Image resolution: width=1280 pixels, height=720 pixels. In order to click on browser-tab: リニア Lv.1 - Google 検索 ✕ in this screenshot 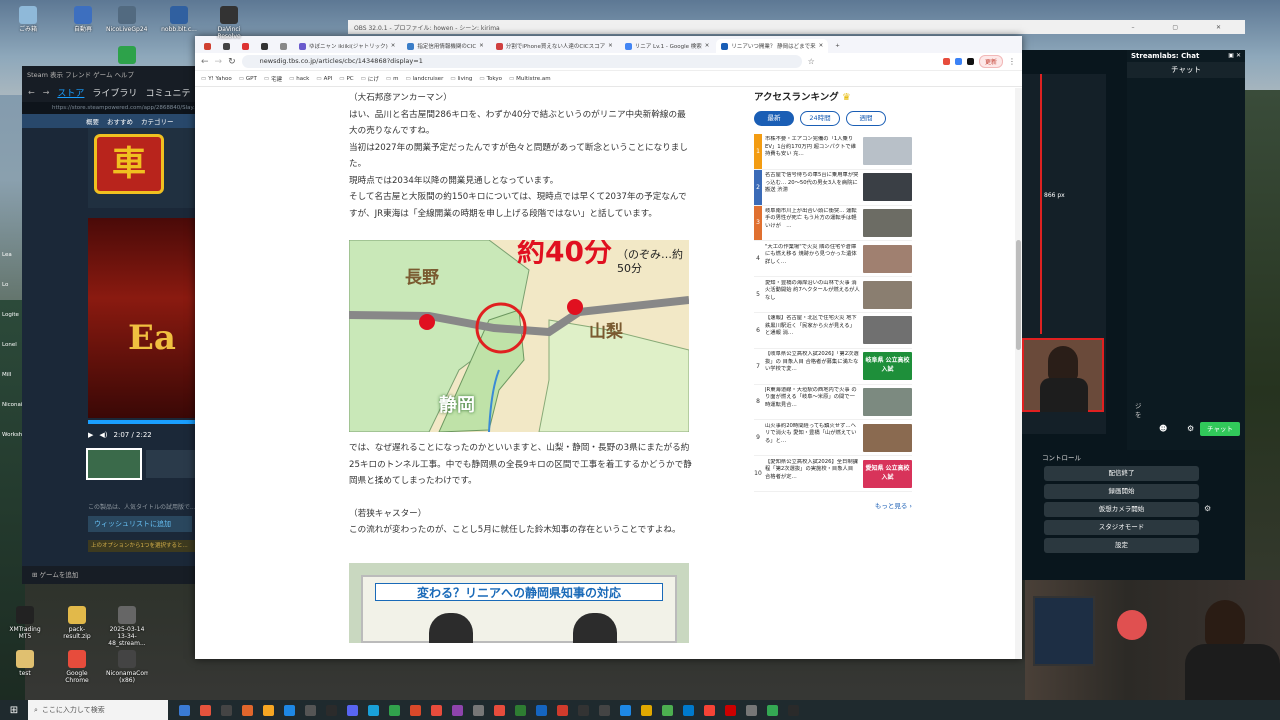, I will do `click(667, 46)`.